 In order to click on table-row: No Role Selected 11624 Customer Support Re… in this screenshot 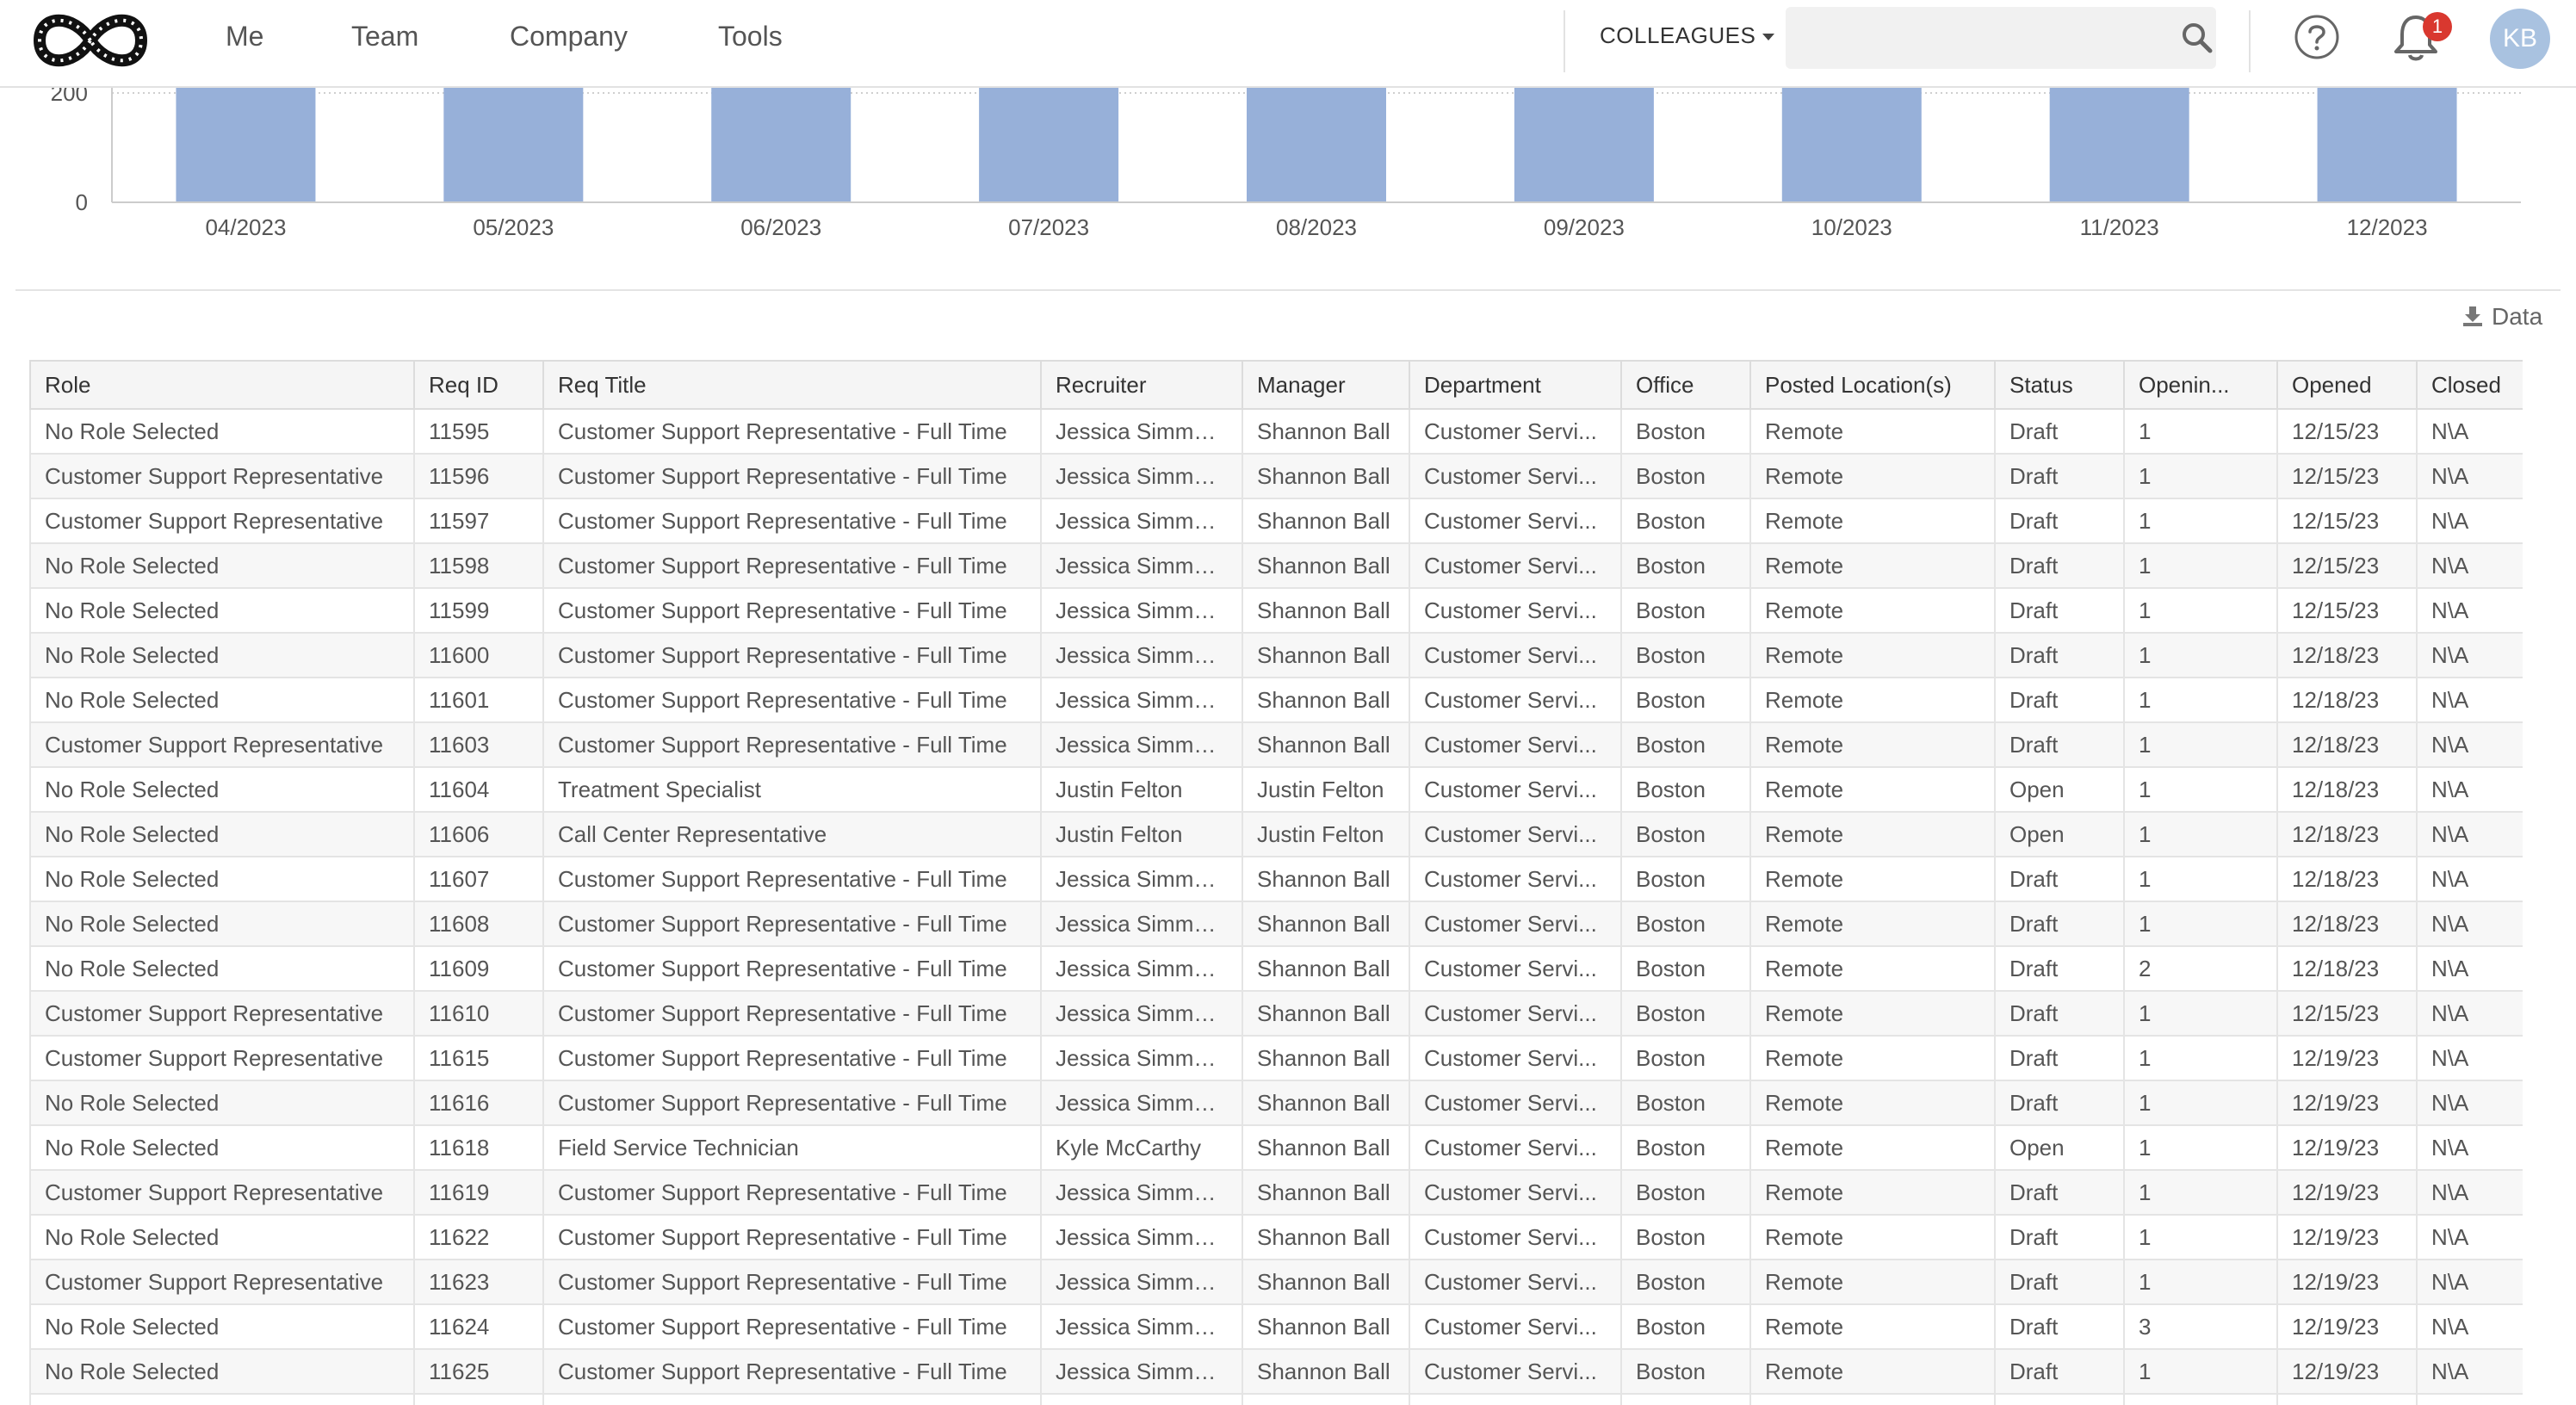, I will do `click(1276, 1327)`.